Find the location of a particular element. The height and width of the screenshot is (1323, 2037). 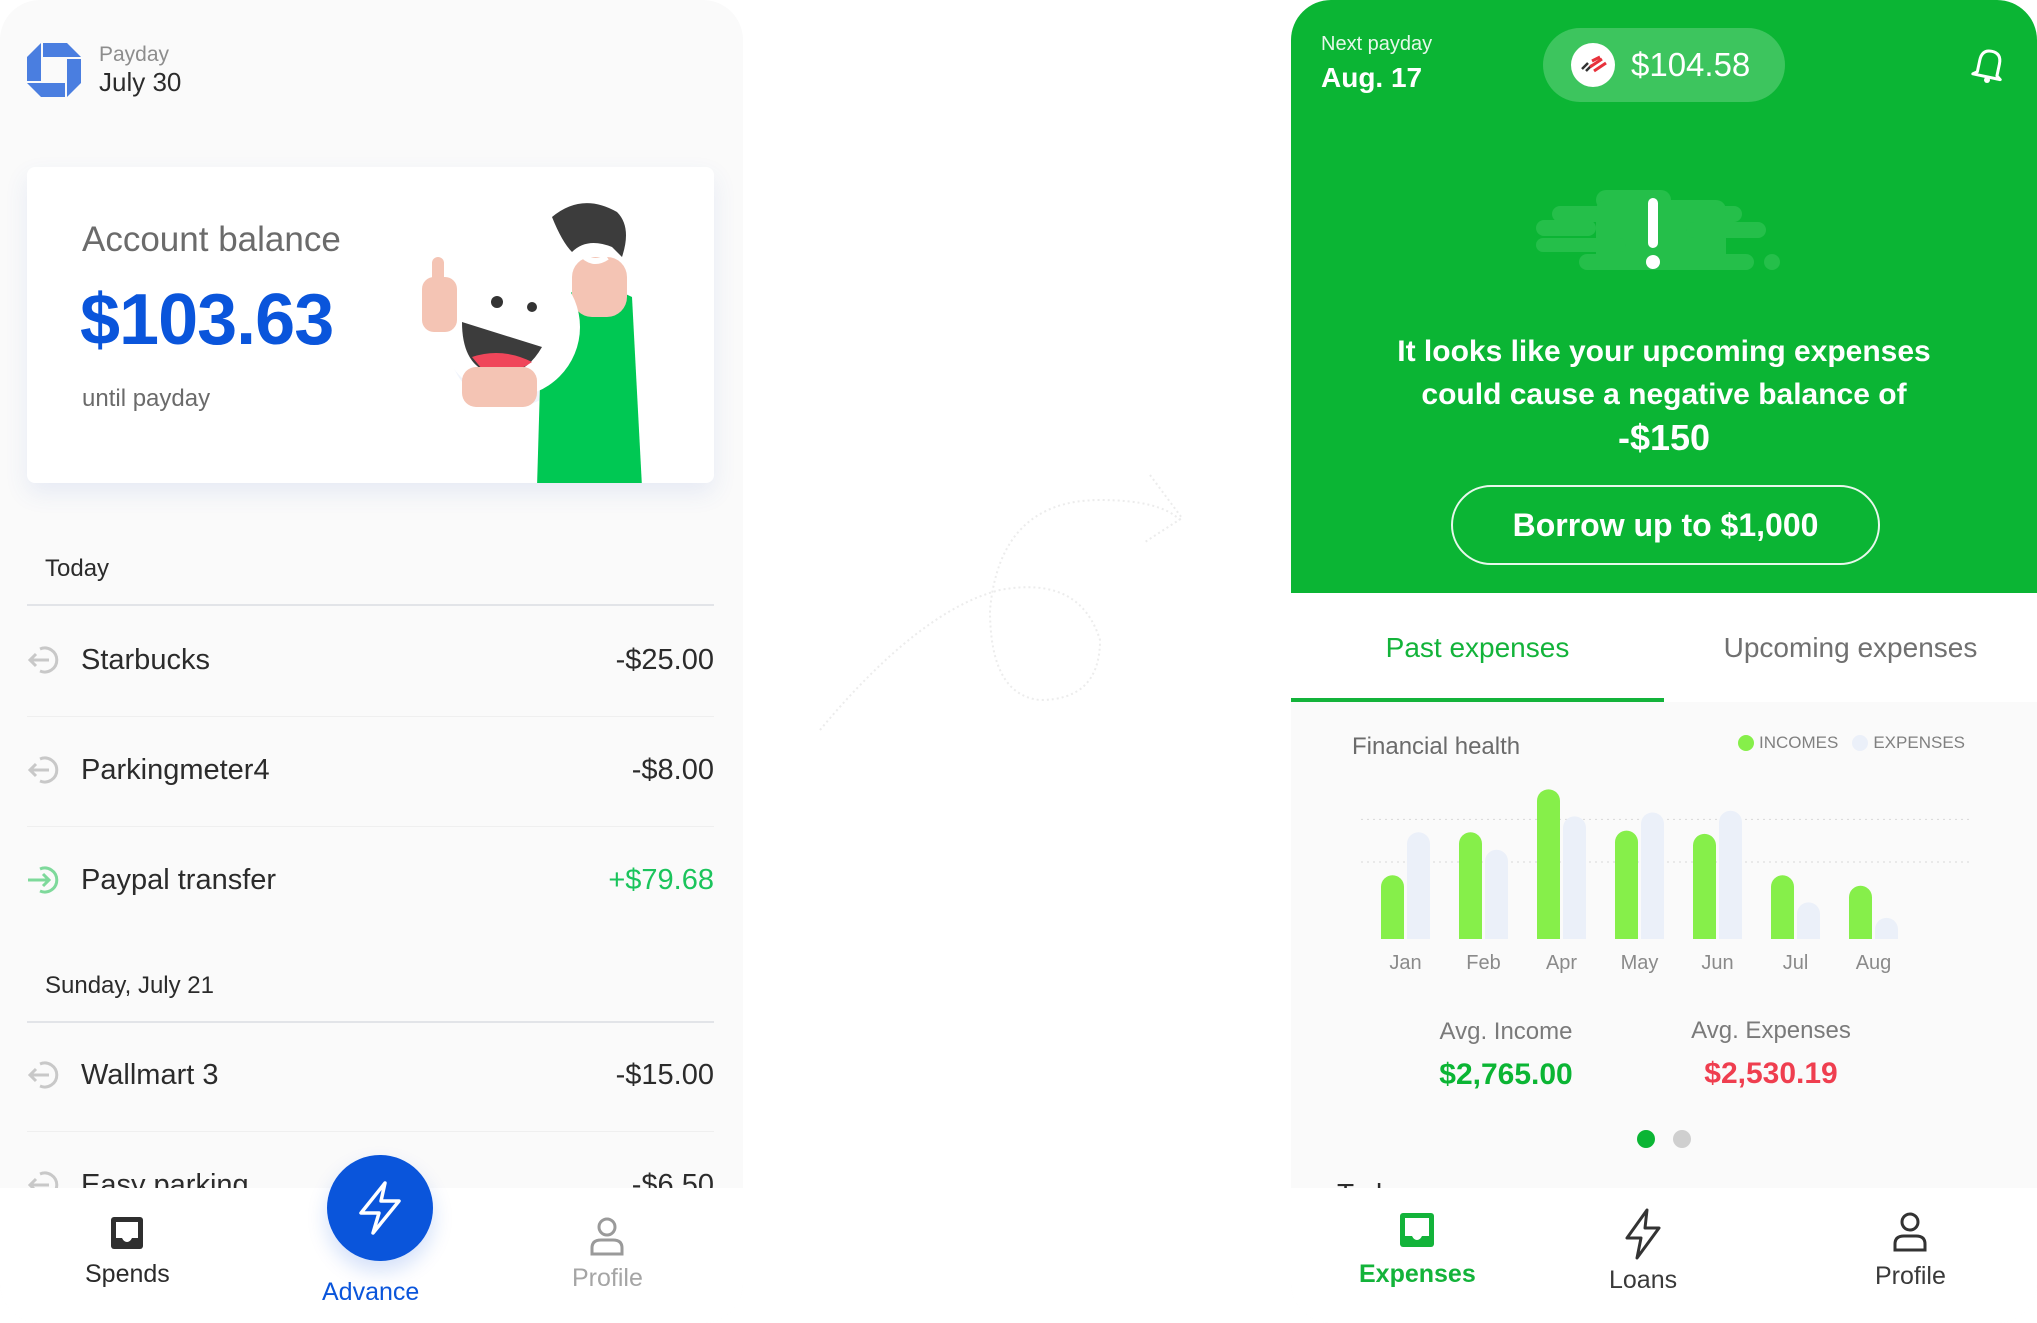

financial-health-chart: Jan Feb Apr May Jun Jul Aug is located at coordinates (1666, 881).